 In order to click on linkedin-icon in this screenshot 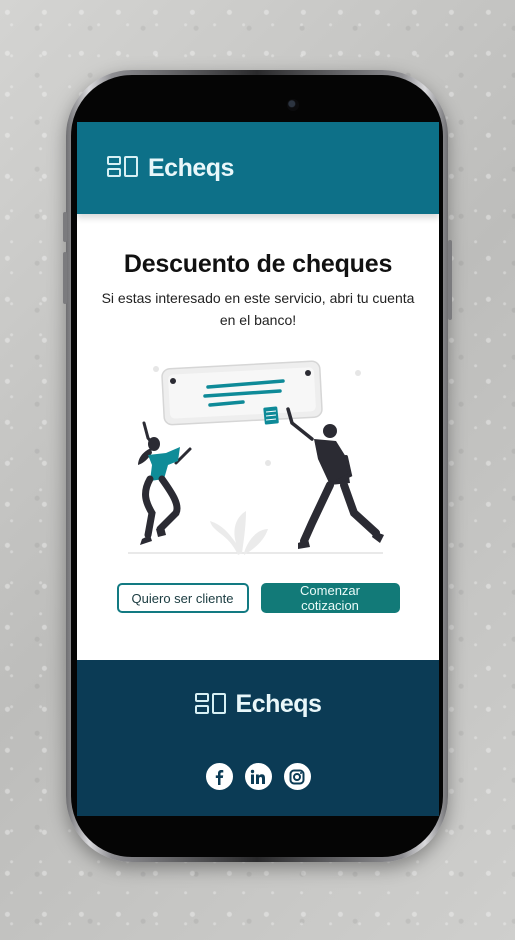, I will do `click(258, 776)`.